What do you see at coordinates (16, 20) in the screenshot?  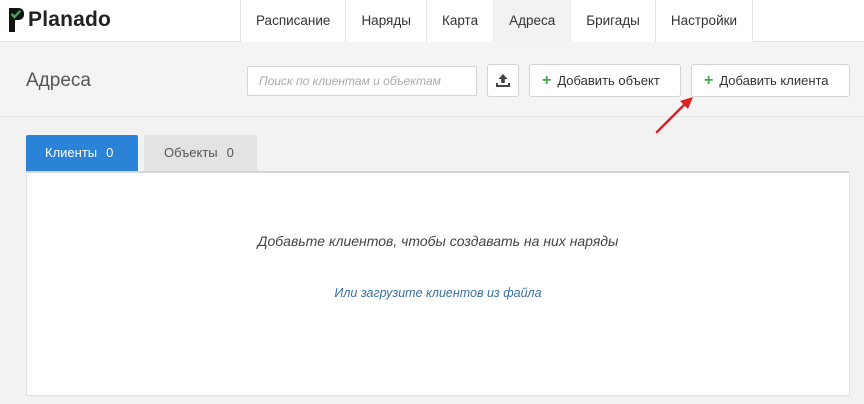 I see `planado-logo-icon` at bounding box center [16, 20].